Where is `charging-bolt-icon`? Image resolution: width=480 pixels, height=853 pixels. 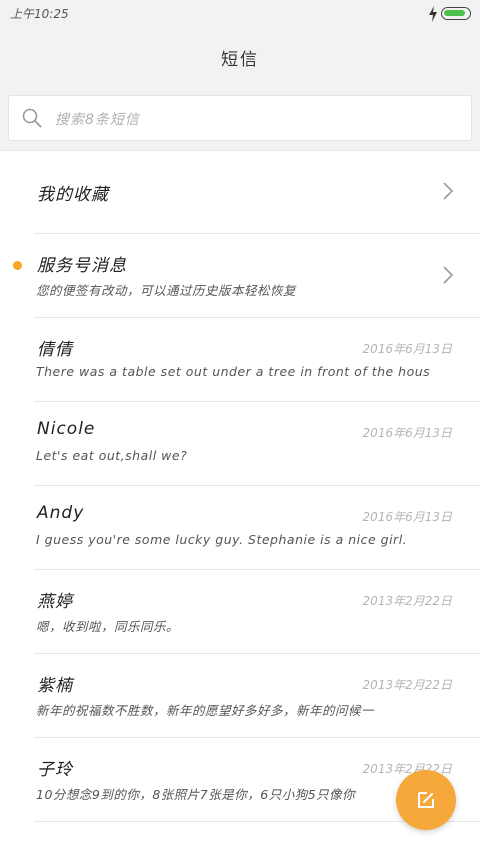 charging-bolt-icon is located at coordinates (433, 14).